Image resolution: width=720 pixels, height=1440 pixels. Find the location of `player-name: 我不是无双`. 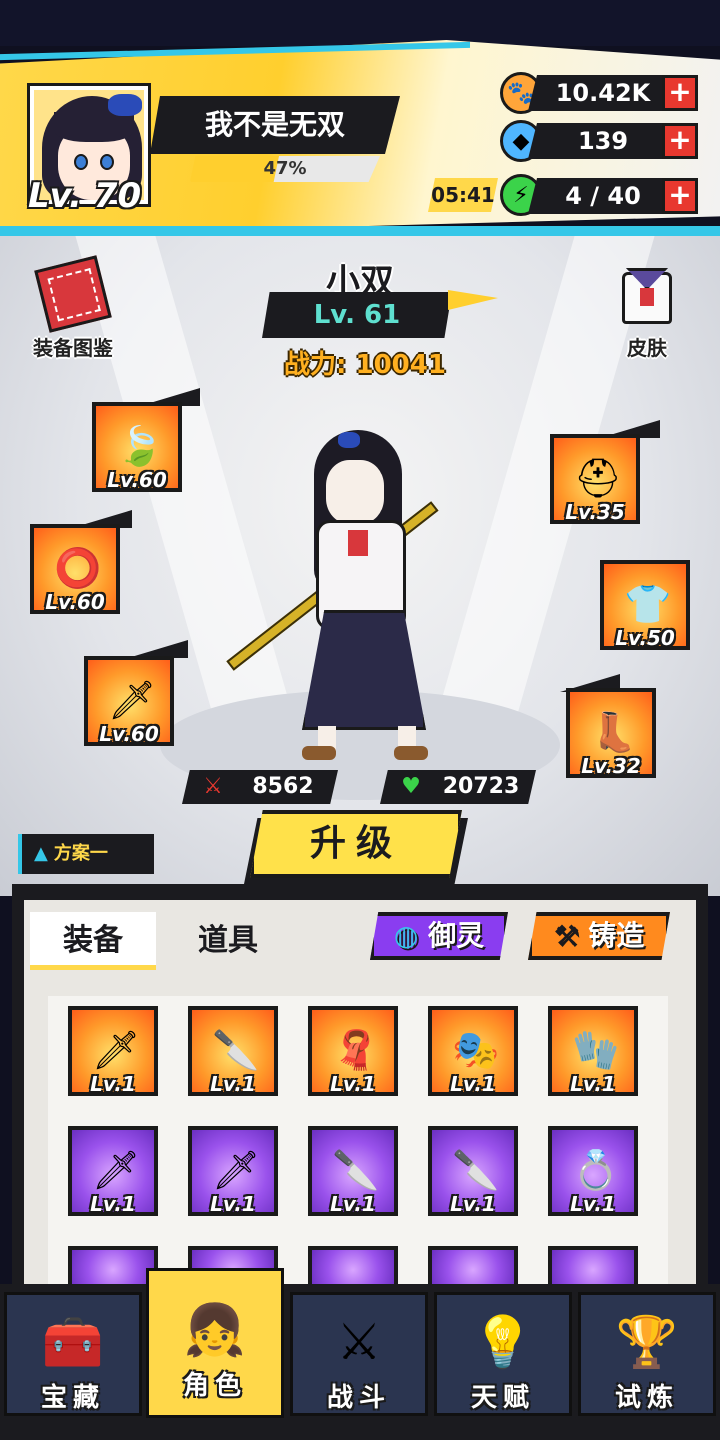

player-name: 我不是无双 is located at coordinates (275, 125).